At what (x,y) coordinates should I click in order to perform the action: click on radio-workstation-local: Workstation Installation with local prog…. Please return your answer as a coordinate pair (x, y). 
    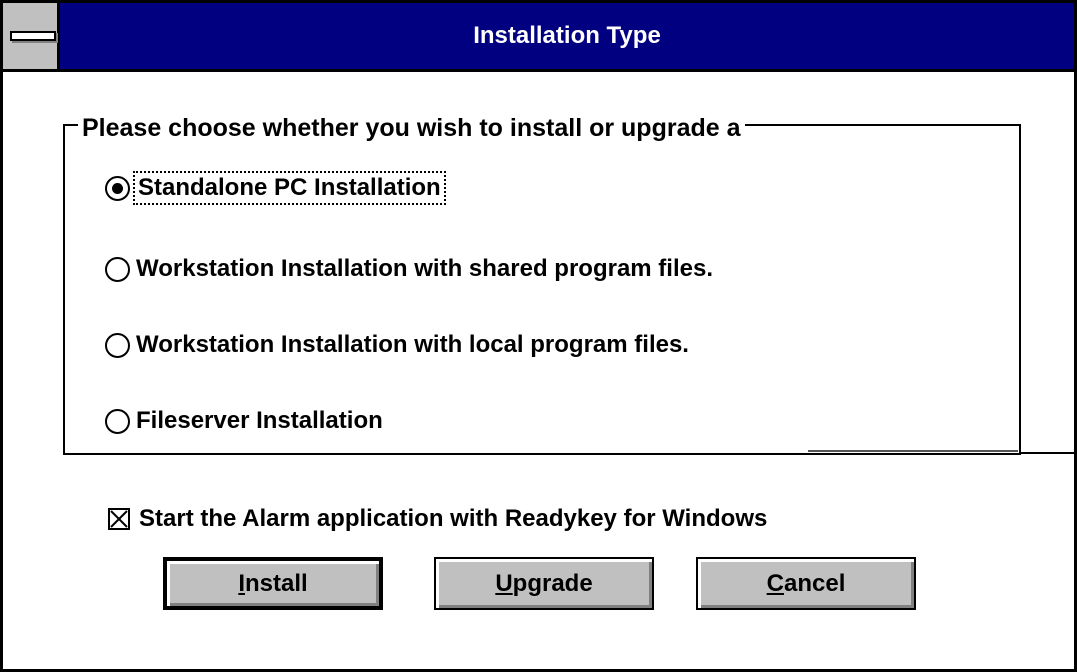
    Looking at the image, I should click on (397, 345).